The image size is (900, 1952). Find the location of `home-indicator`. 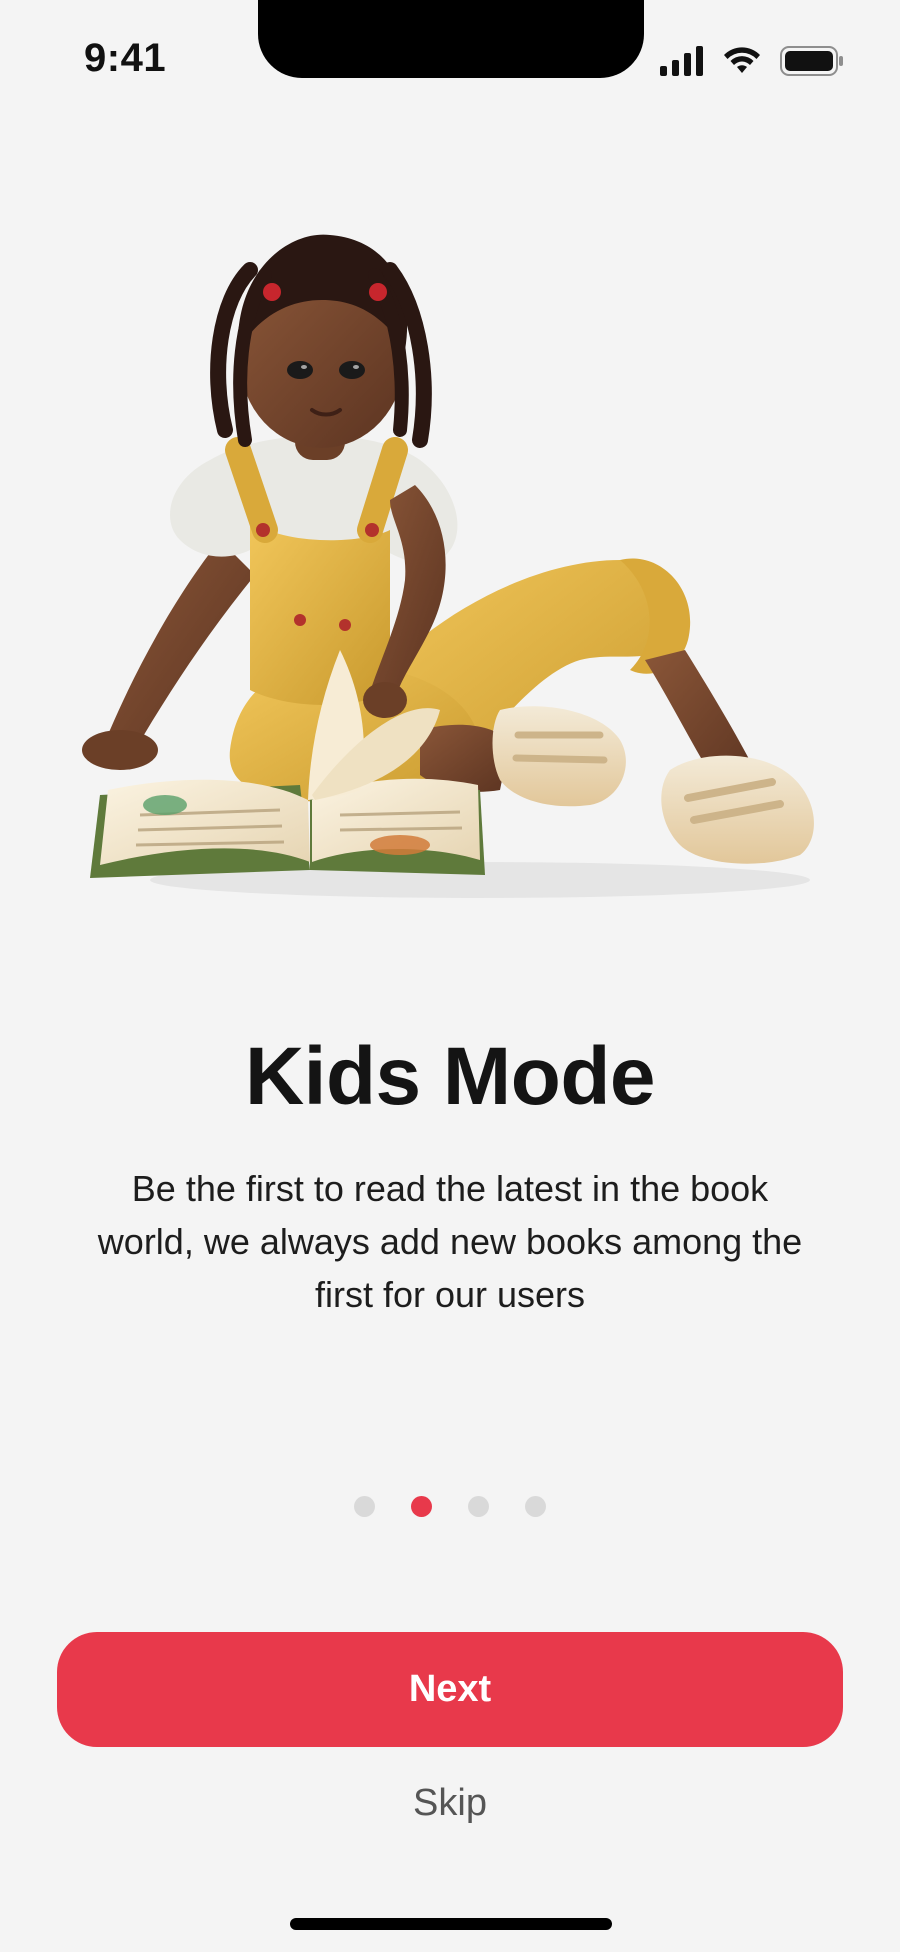

home-indicator is located at coordinates (451, 1924).